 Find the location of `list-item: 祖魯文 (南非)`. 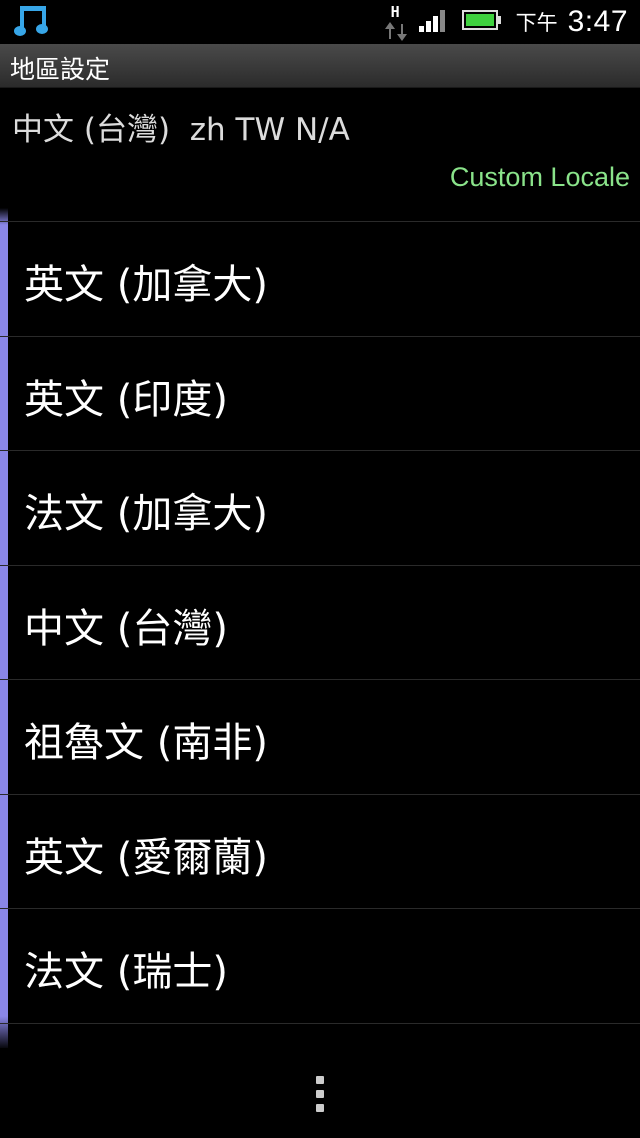

list-item: 祖魯文 (南非) is located at coordinates (320, 736).